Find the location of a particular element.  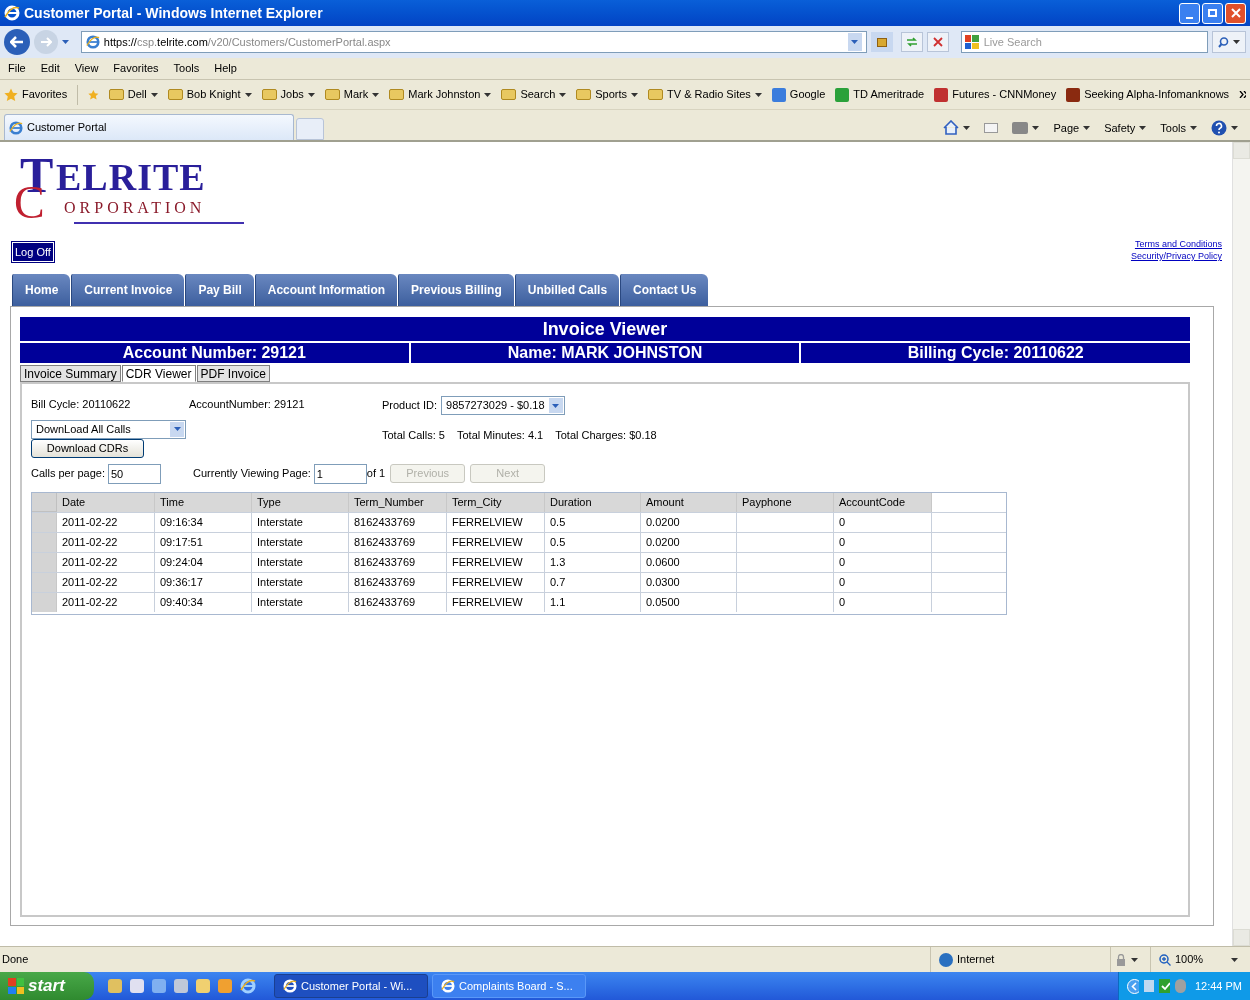

menu-item: Help is located at coordinates (225, 68).